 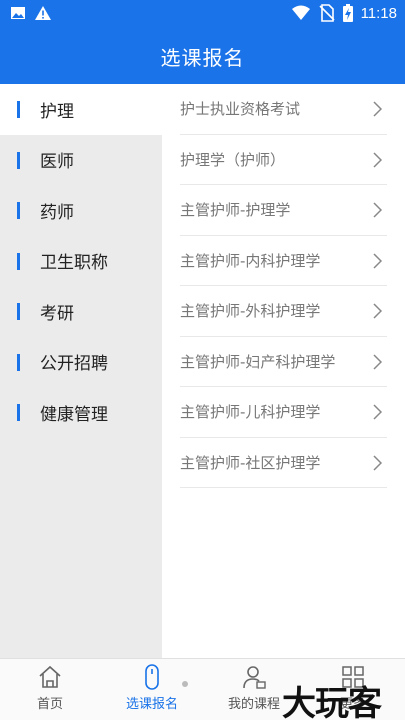 I want to click on list-item: 护士执业资格考试, so click(x=283, y=109).